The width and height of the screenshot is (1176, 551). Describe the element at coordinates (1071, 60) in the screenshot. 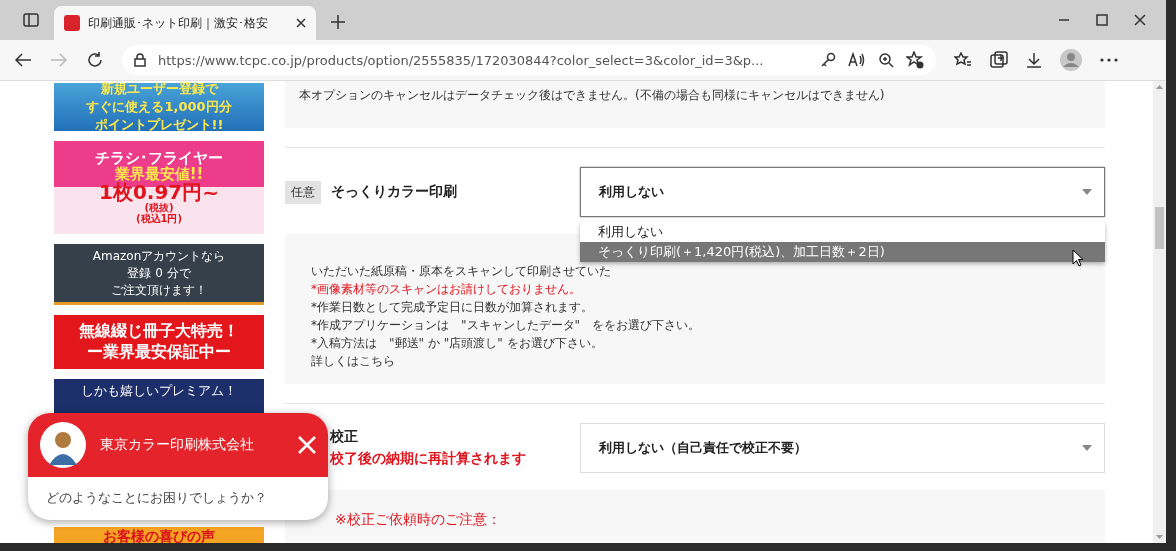

I see `profile-icon` at that location.